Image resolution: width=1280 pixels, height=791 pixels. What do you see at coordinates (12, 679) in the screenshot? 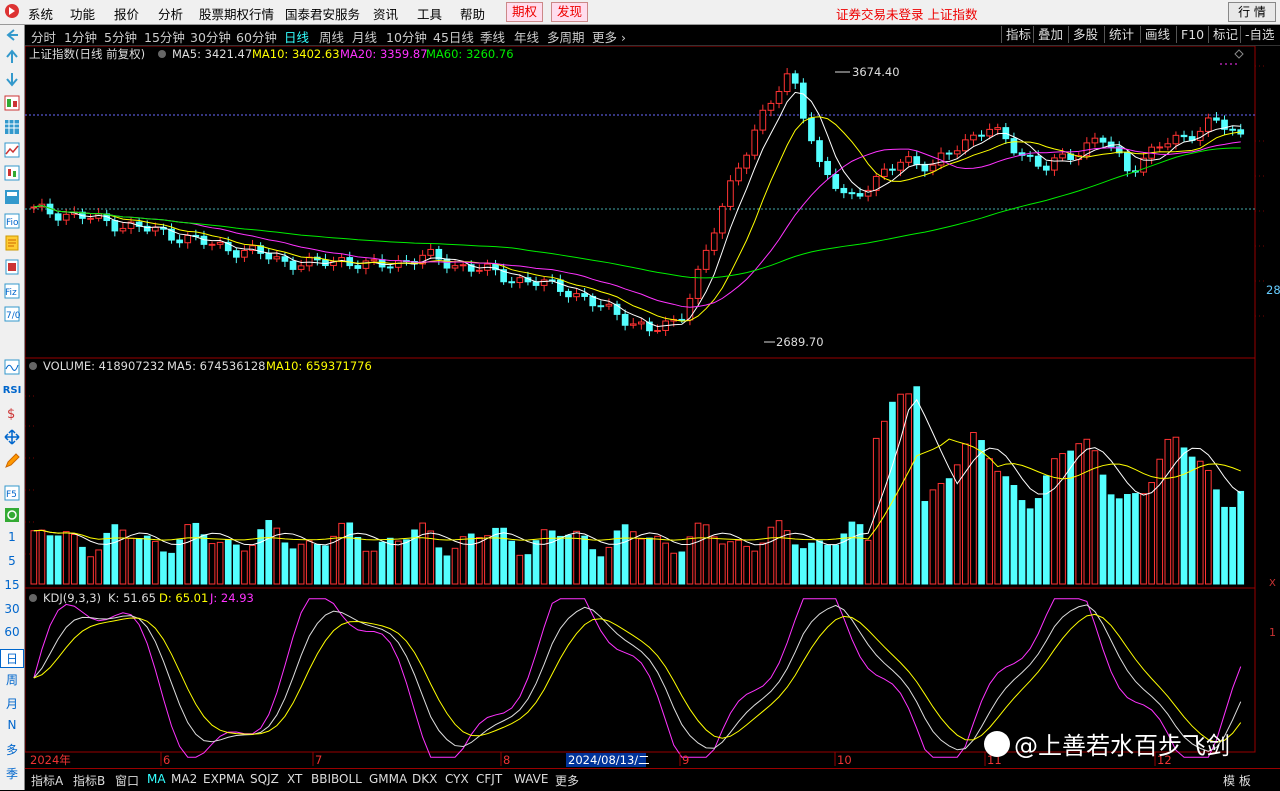
I see `period-week-shortcut: 周` at bounding box center [12, 679].